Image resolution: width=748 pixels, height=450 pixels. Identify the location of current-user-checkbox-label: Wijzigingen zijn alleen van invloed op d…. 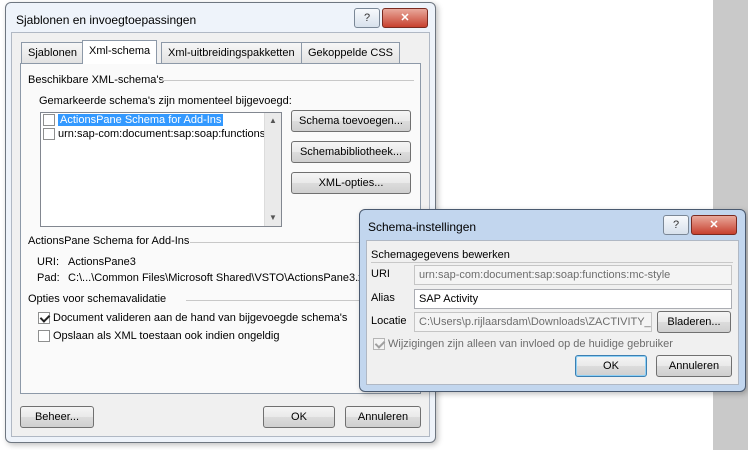
(530, 344).